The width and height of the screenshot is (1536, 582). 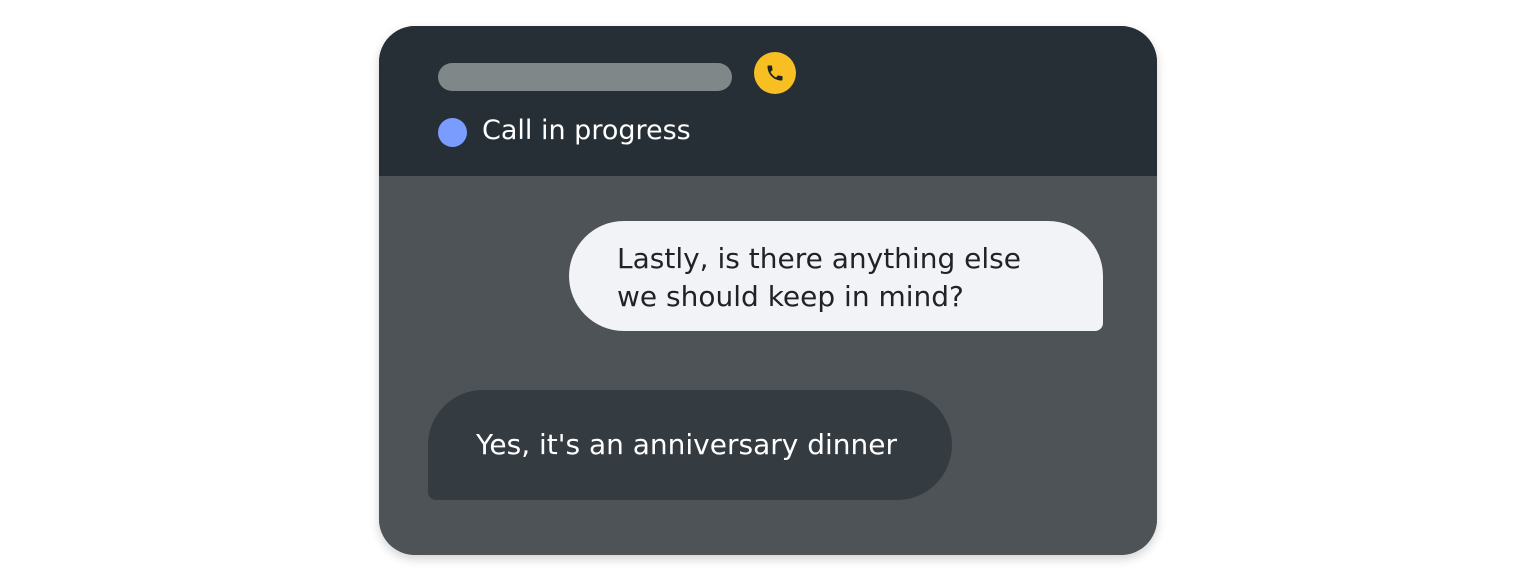 I want to click on agent-message-line: we should keep in mind?, so click(x=790, y=296).